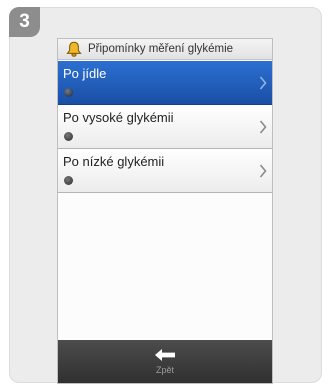 Image resolution: width=329 pixels, height=387 pixels. I want to click on screen-title: Připomínky měření glykémie, so click(161, 49).